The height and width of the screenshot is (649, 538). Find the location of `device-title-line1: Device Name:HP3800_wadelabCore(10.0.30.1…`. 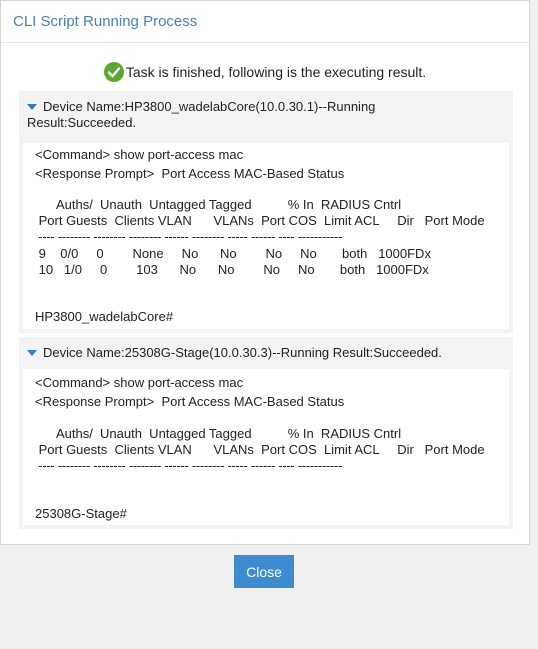

device-title-line1: Device Name:HP3800_wadelabCore(10.0.30.1… is located at coordinates (209, 106).